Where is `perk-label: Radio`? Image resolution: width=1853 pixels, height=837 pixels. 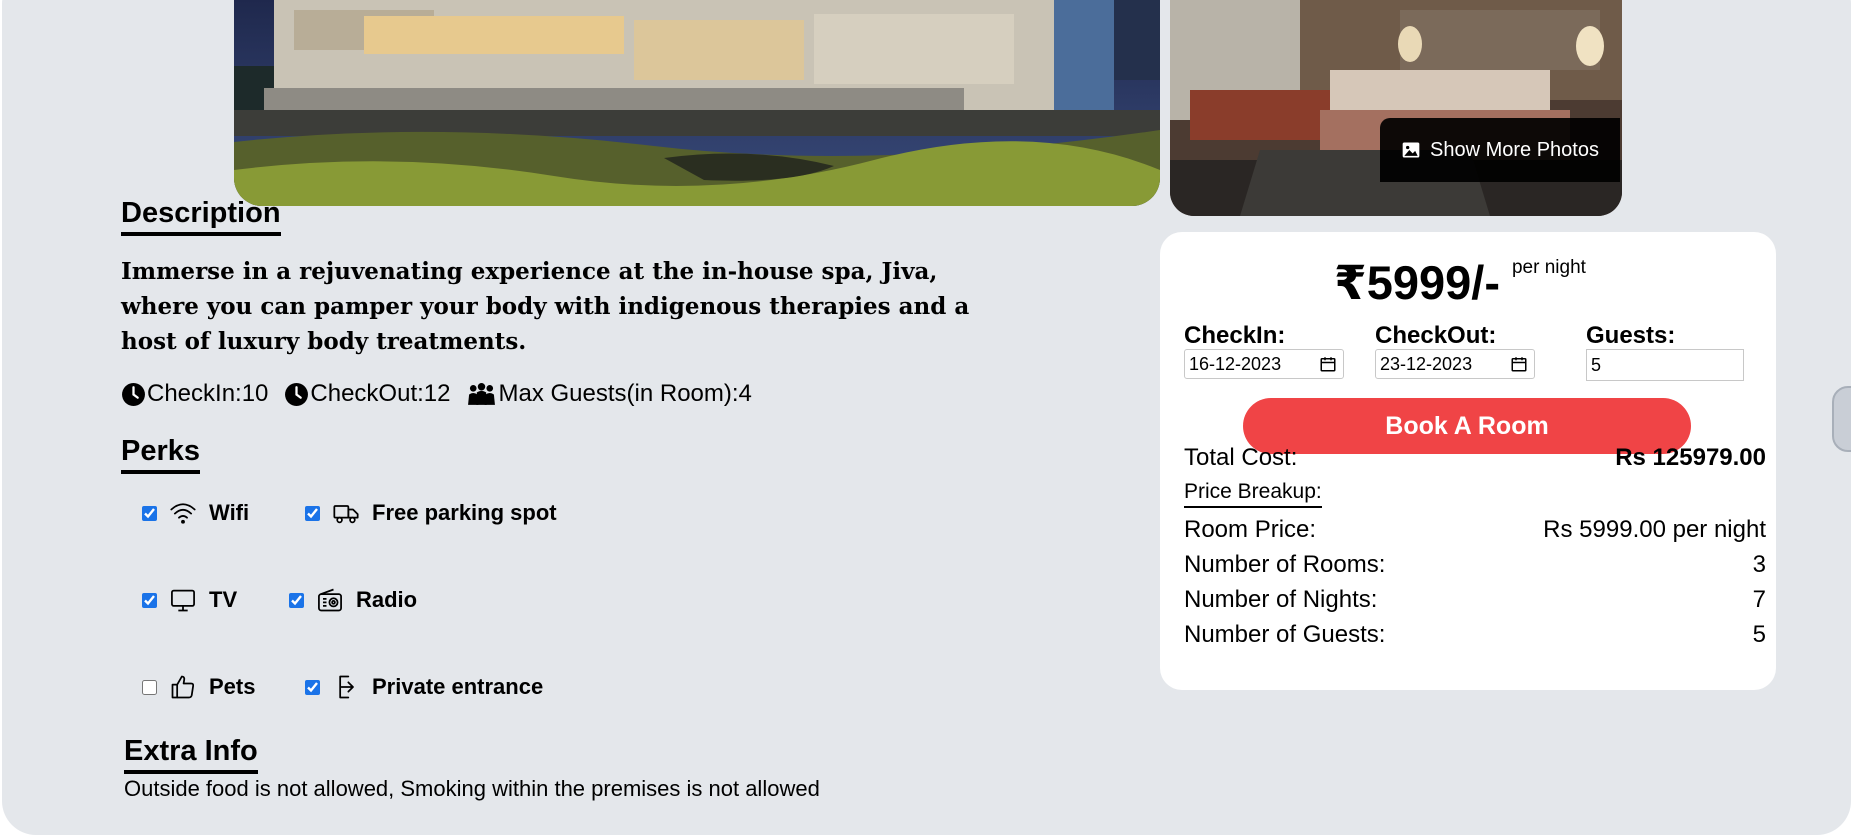 perk-label: Radio is located at coordinates (387, 599).